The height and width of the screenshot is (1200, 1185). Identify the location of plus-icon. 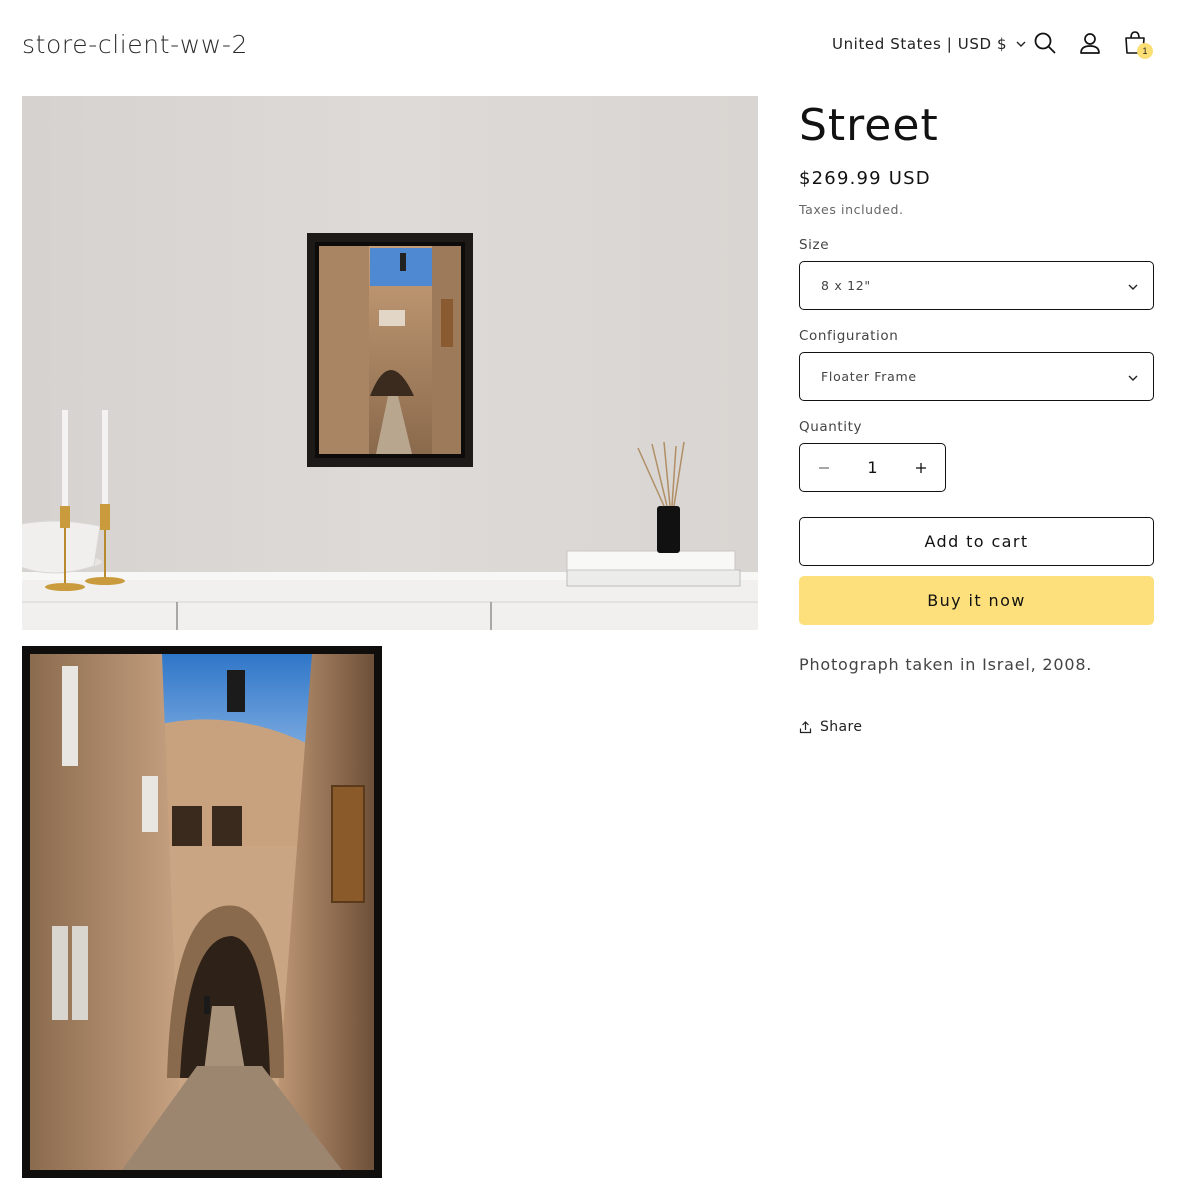
(921, 467).